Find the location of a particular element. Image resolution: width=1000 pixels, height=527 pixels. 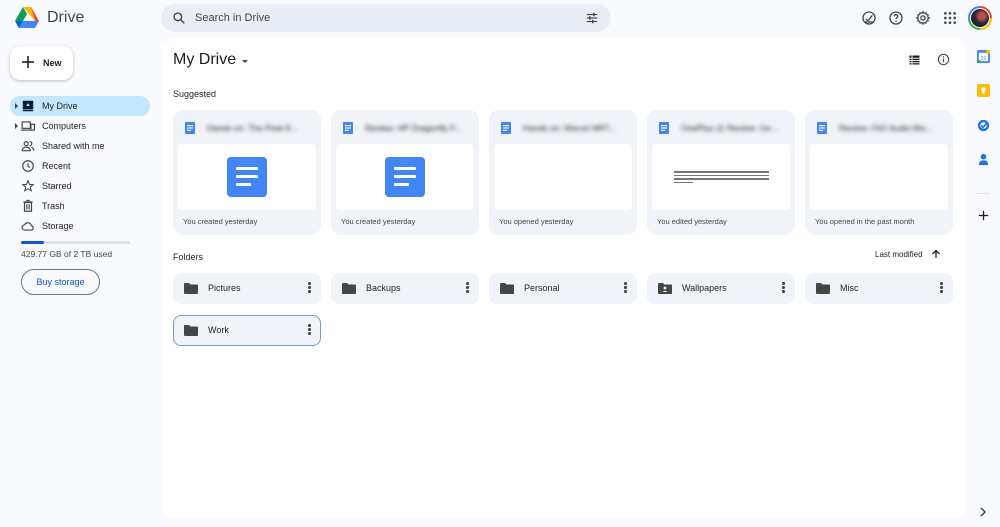

shared-icon is located at coordinates (28, 146).